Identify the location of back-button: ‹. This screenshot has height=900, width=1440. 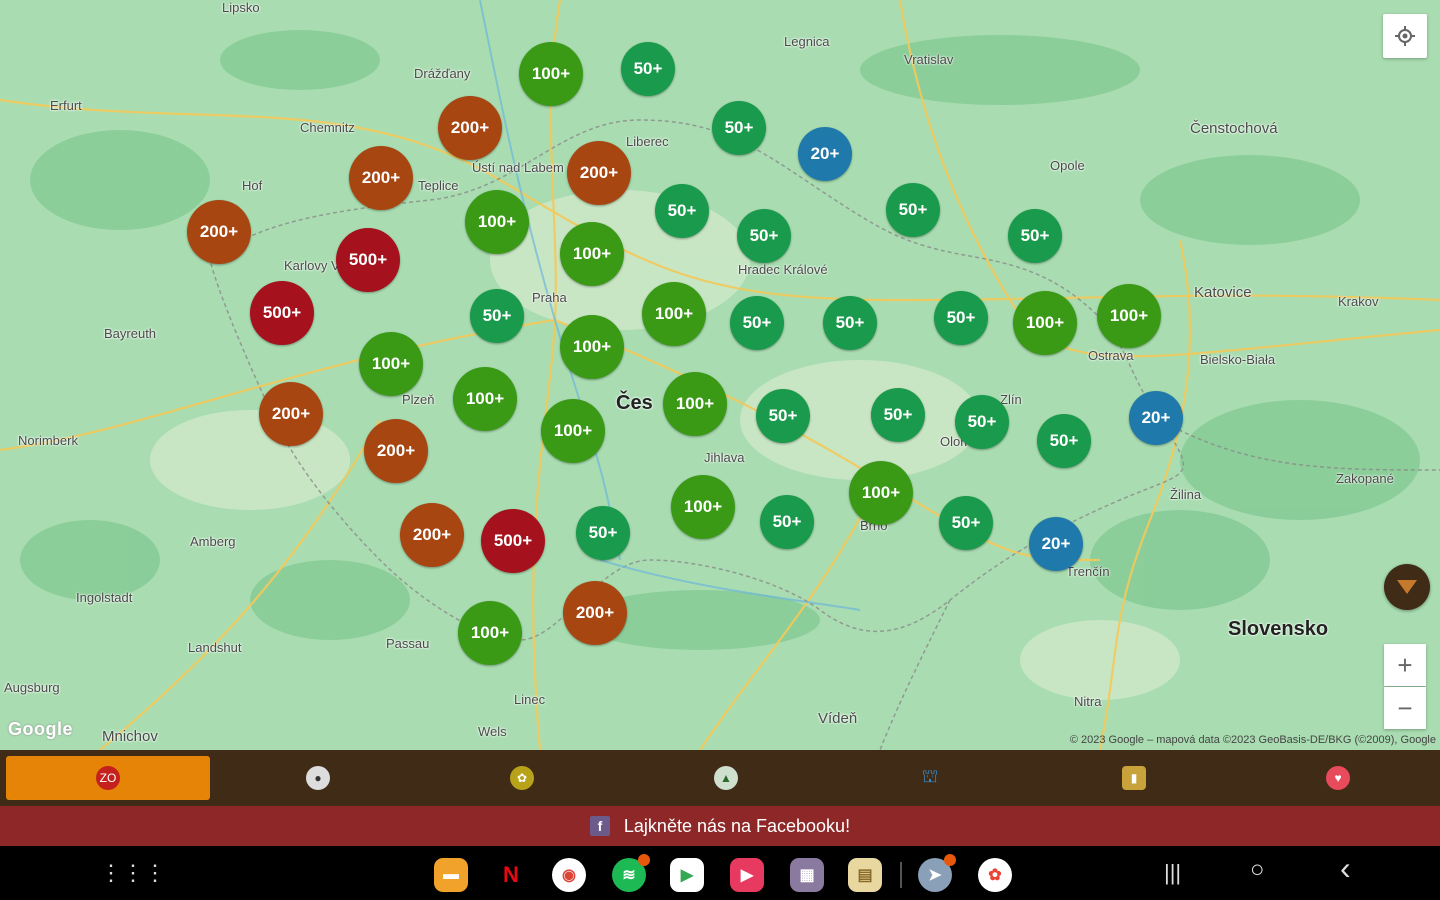
(1345, 868).